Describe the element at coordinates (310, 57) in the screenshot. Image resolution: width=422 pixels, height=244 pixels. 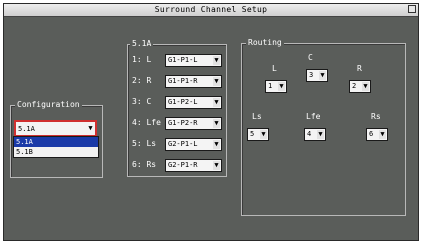
I see `routing-label-c: C` at that location.